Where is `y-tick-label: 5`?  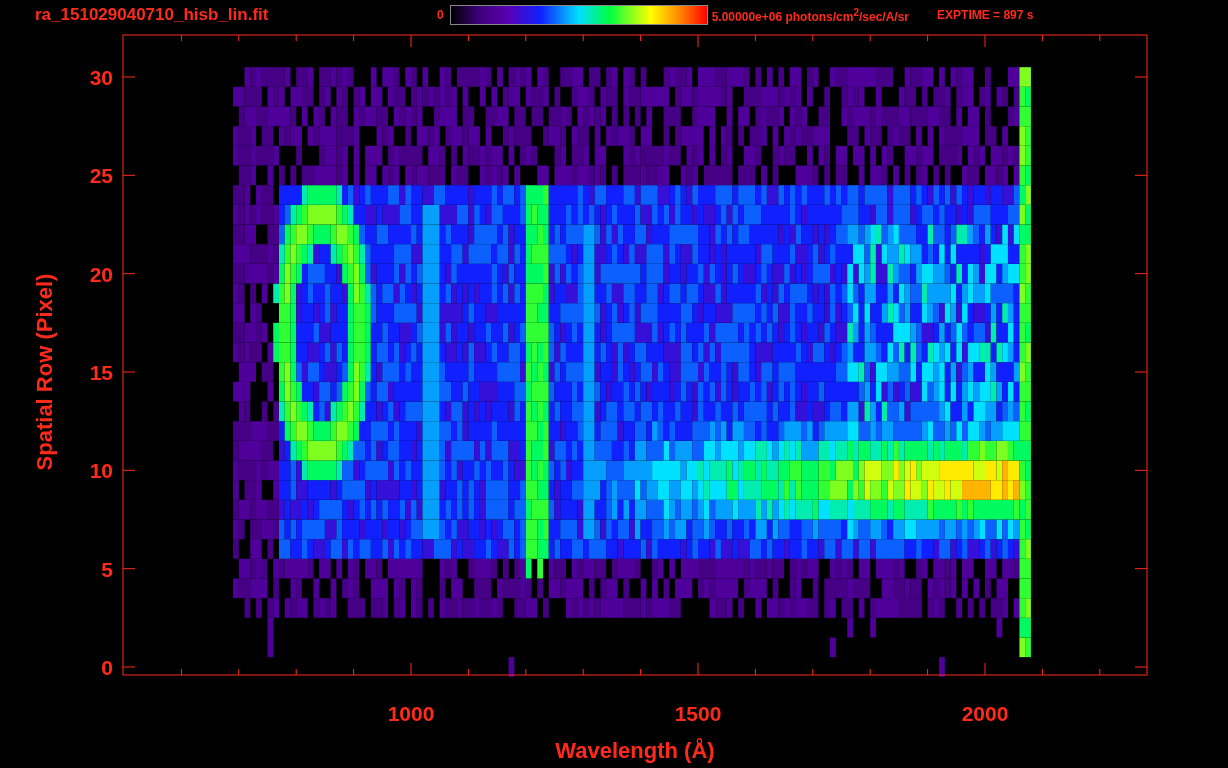 y-tick-label: 5 is located at coordinates (107, 569).